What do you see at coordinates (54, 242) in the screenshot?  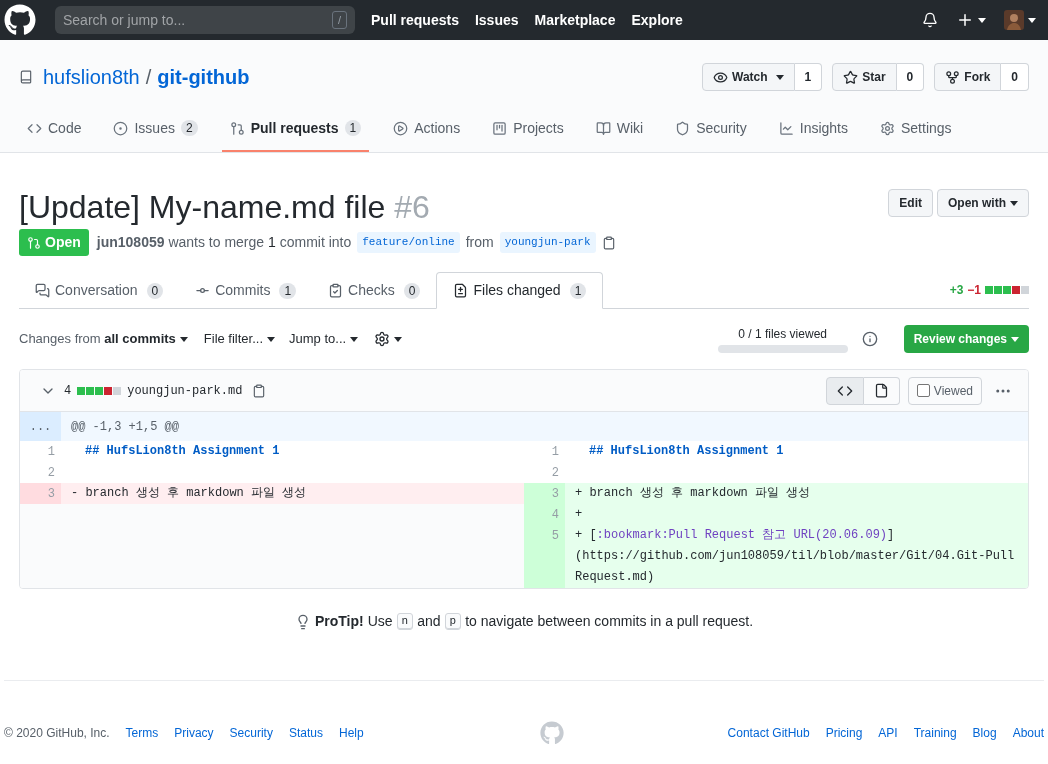 I see `state-badge: Open` at bounding box center [54, 242].